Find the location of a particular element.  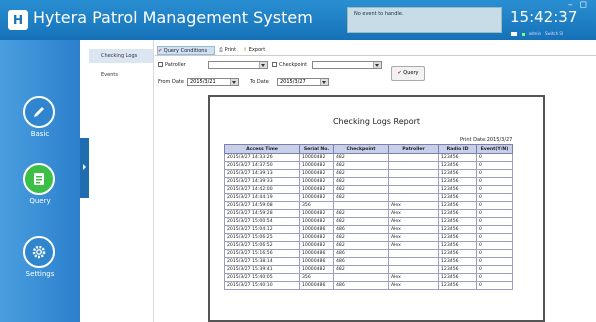

table-row: 2015/3/27 15:00:54 10000482 482 Alex 123456 0 is located at coordinates (368, 221).